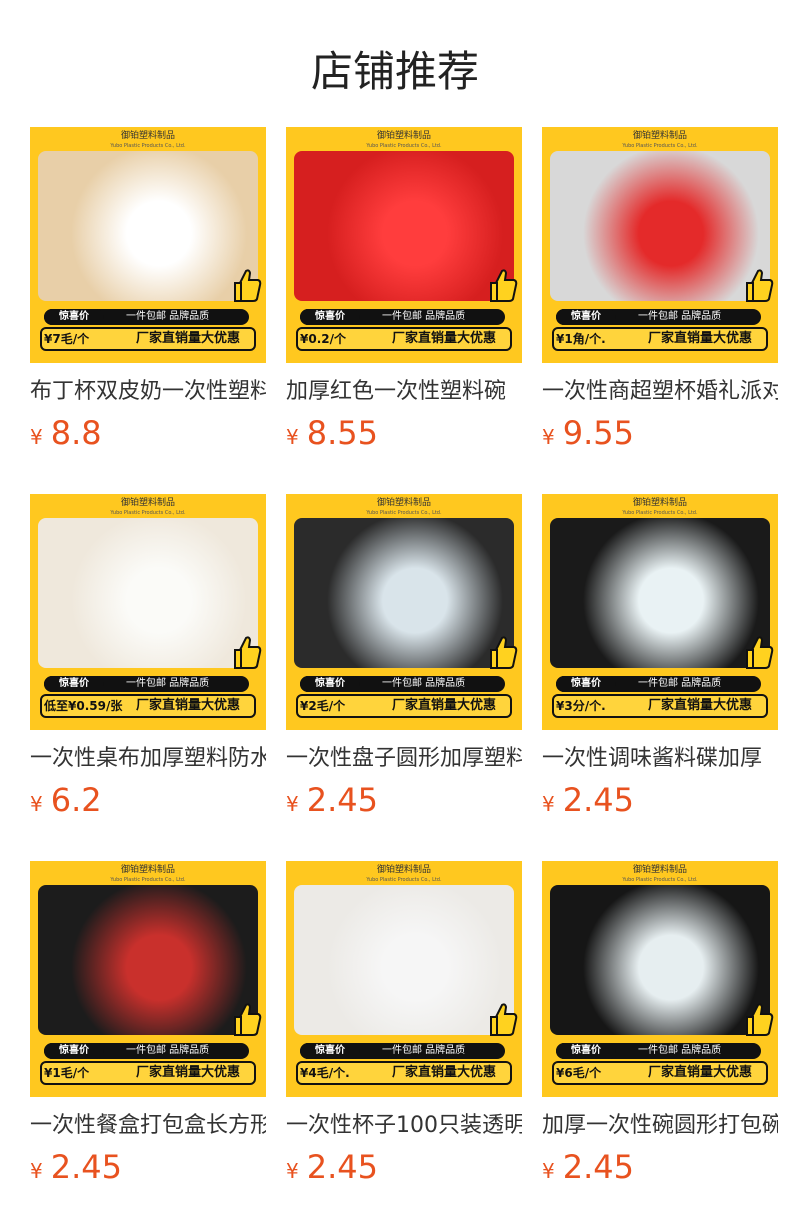 This screenshot has width=790, height=1230. I want to click on product-name: 一次性商超塑杯婚礼派对, so click(660, 392).